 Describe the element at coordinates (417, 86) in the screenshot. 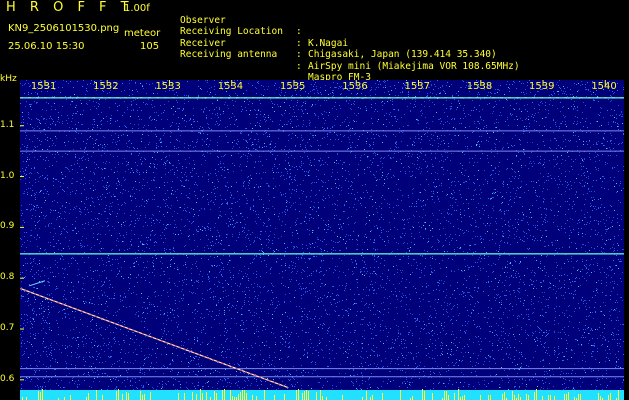

I see `x-tick-label: 1537` at that location.